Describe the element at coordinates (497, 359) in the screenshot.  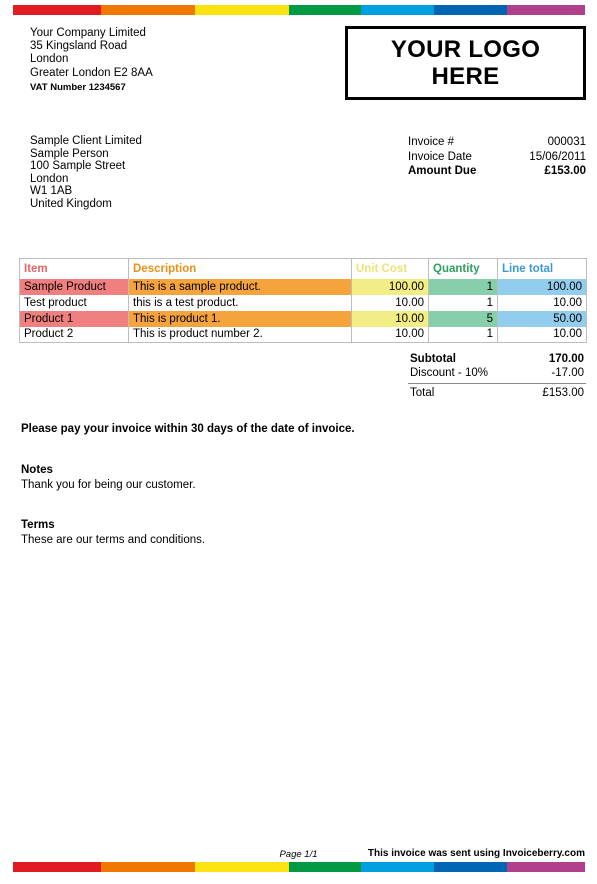
I see `subtotal-row: Subtotal 170.00` at that location.